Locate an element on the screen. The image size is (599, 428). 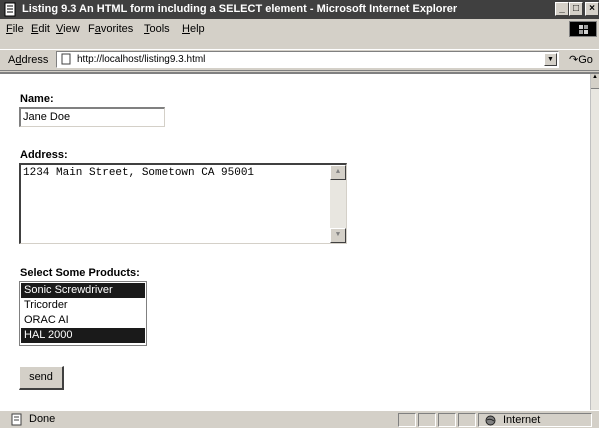
security-zone-pane: Internet is located at coordinates (535, 420).